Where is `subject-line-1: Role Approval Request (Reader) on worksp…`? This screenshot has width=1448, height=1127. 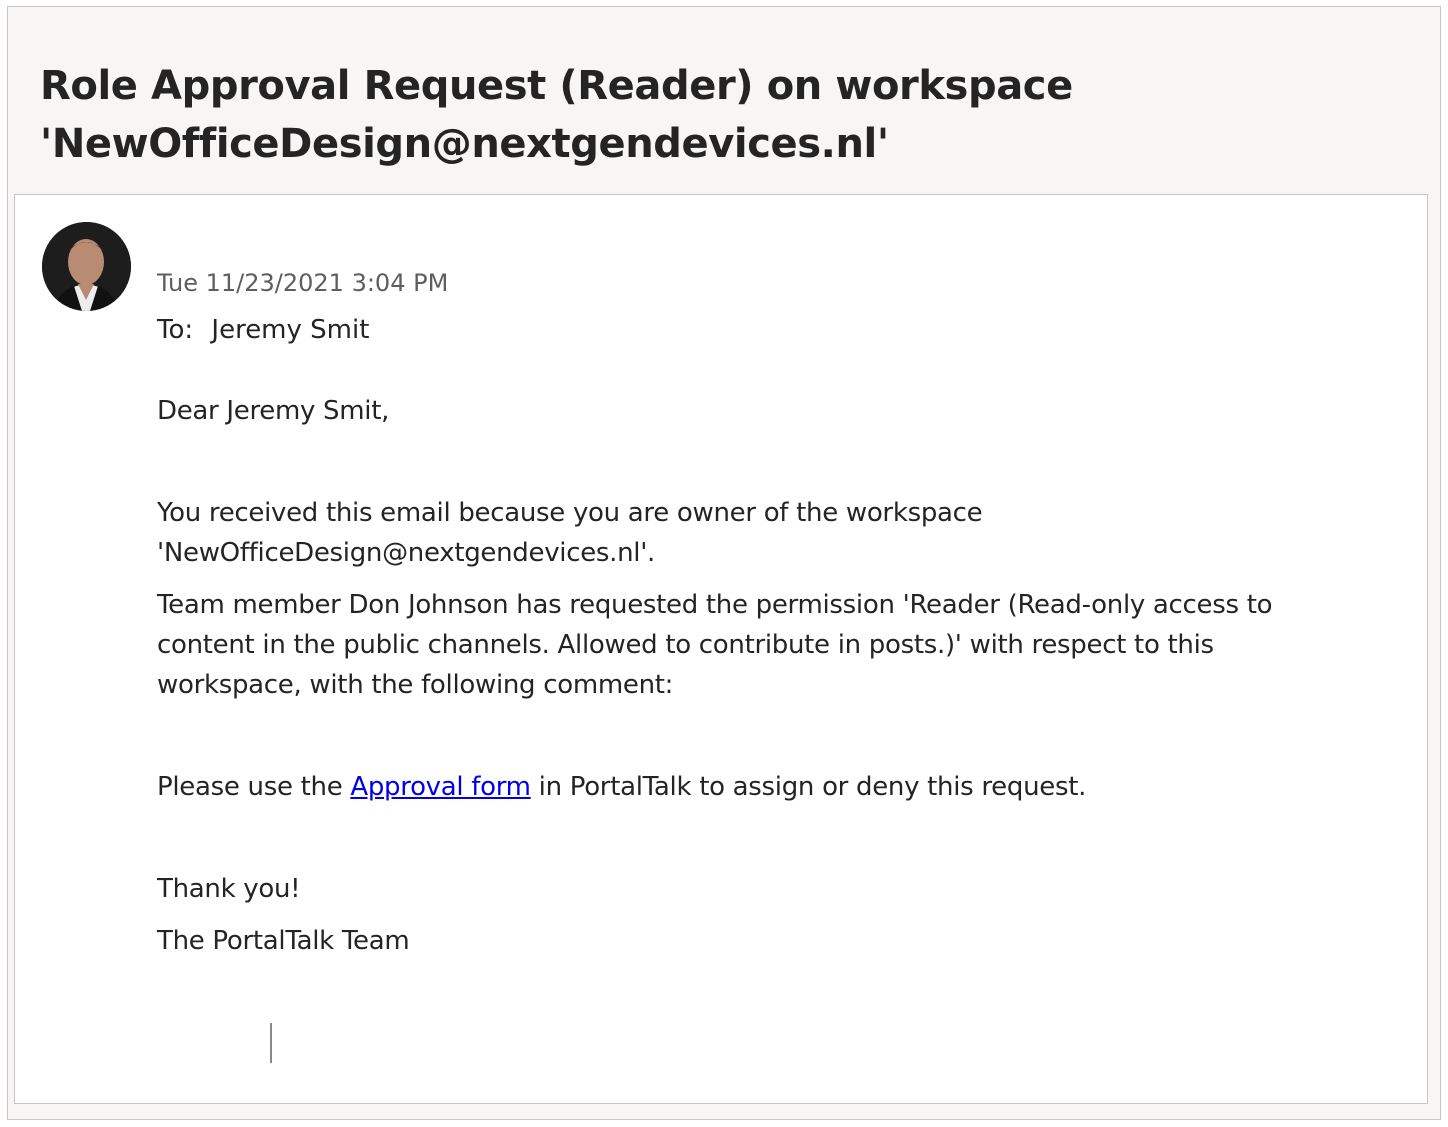
subject-line-1: Role Approval Request (Reader) on worksp… is located at coordinates (556, 86).